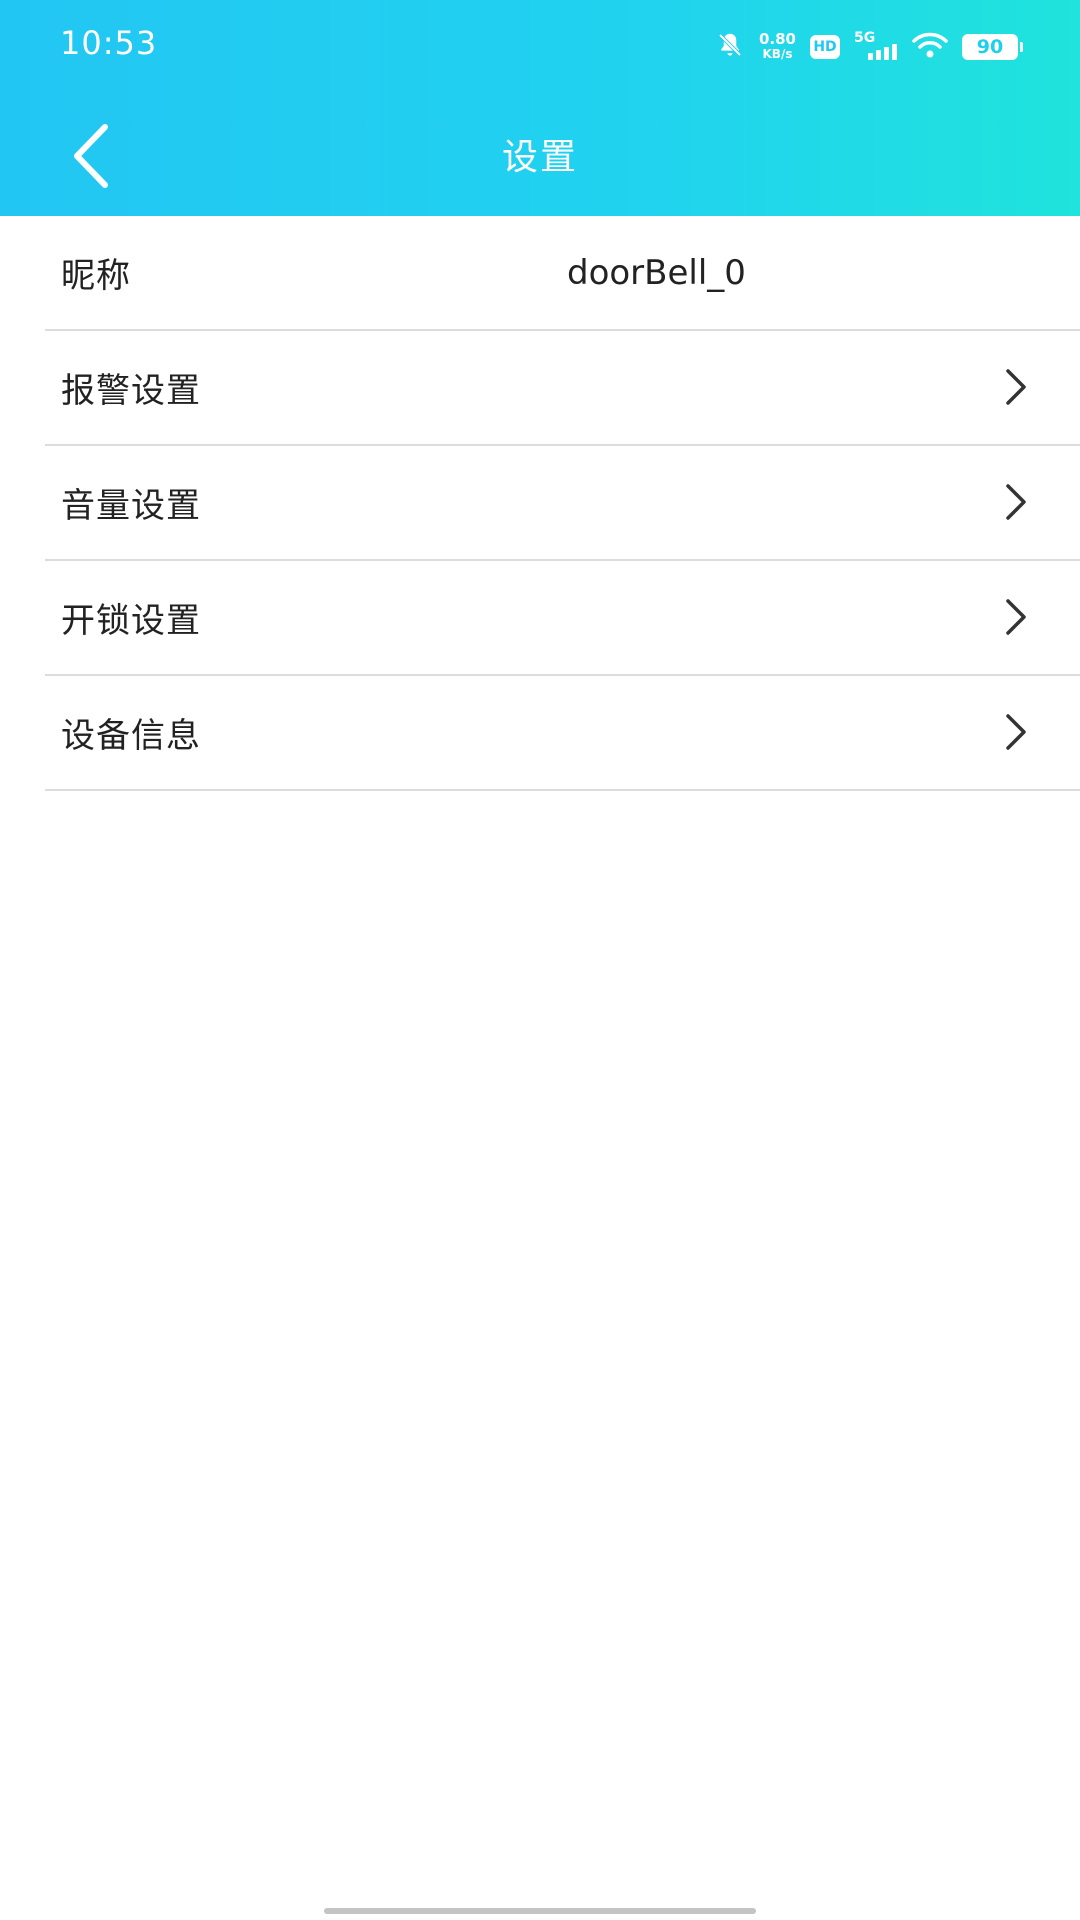  I want to click on network-speed-value: 0.80, so click(777, 39).